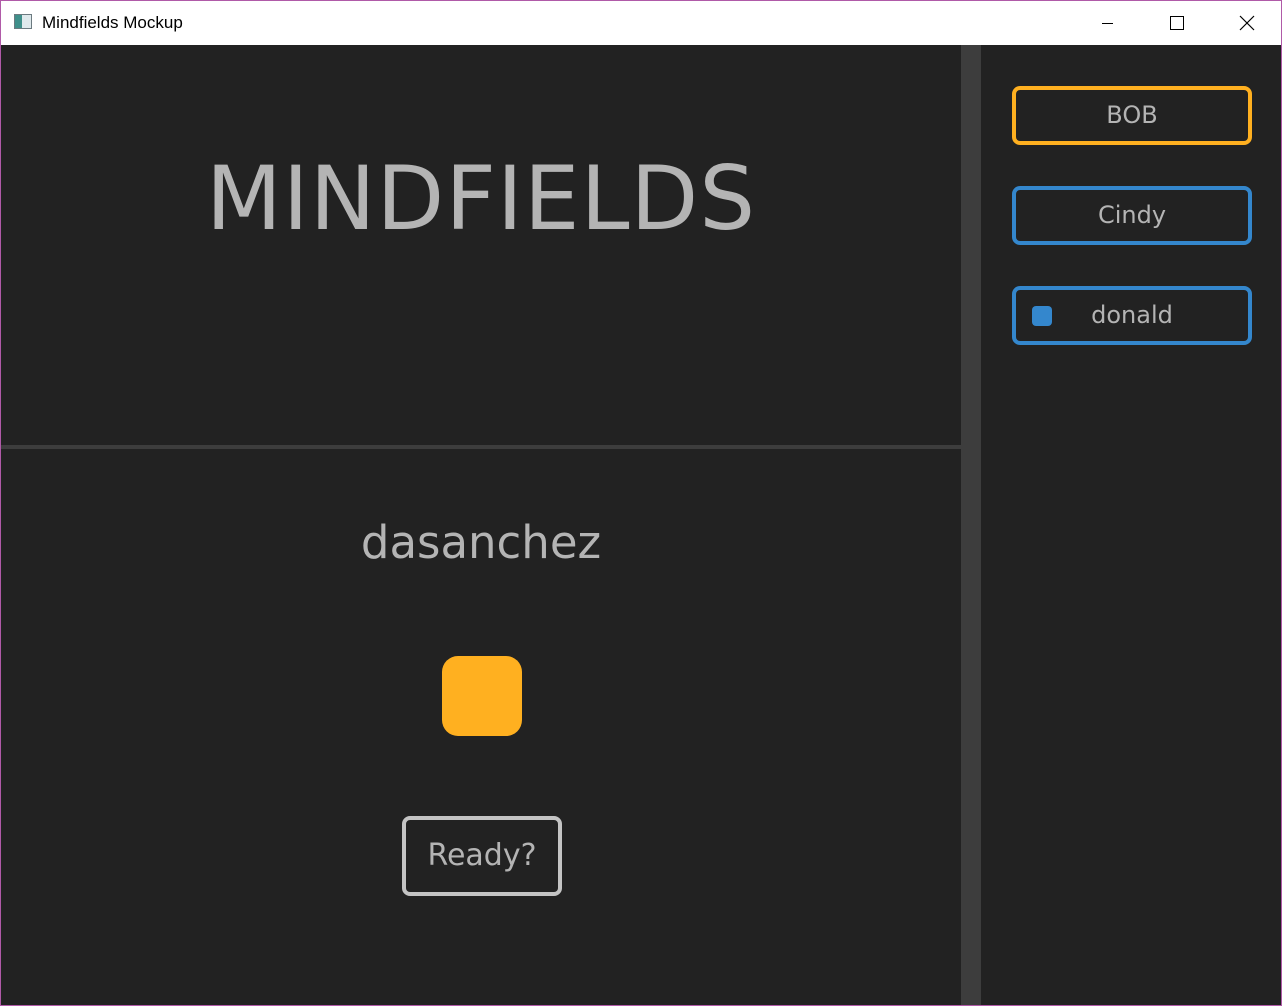 The image size is (1282, 1006). I want to click on horizontal-divider, so click(481, 447).